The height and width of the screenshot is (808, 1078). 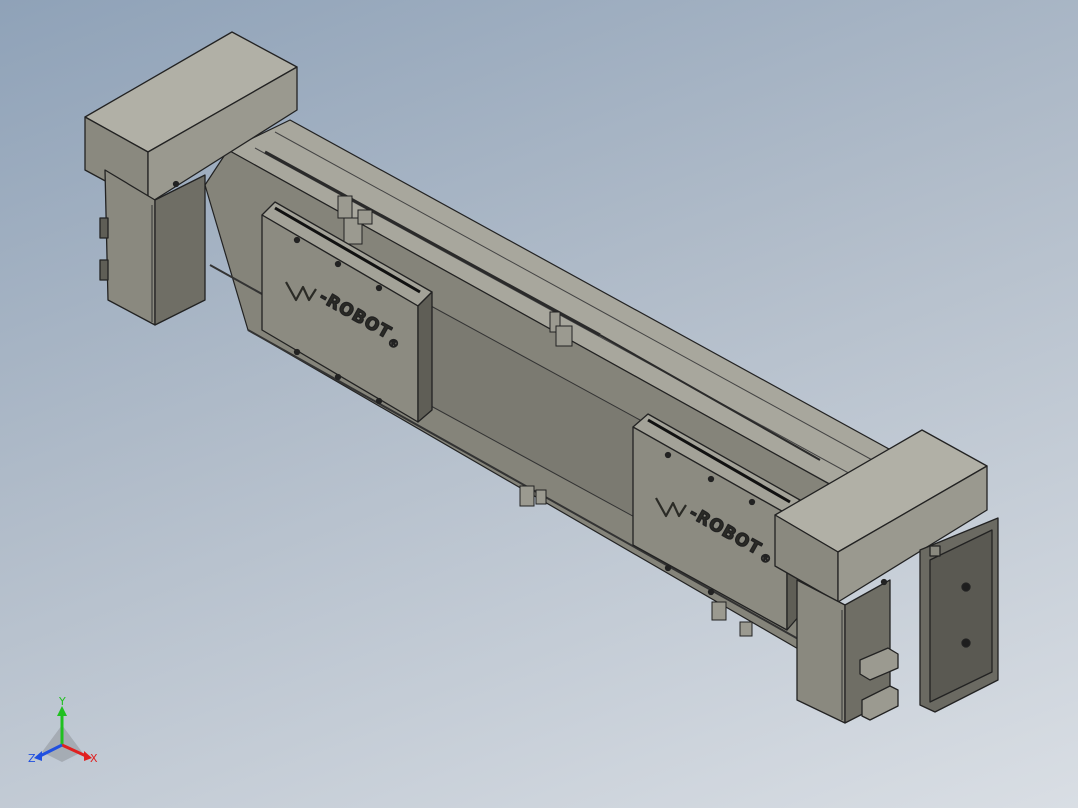 What do you see at coordinates (63, 730) in the screenshot?
I see `orientation-triad: Y X Z` at bounding box center [63, 730].